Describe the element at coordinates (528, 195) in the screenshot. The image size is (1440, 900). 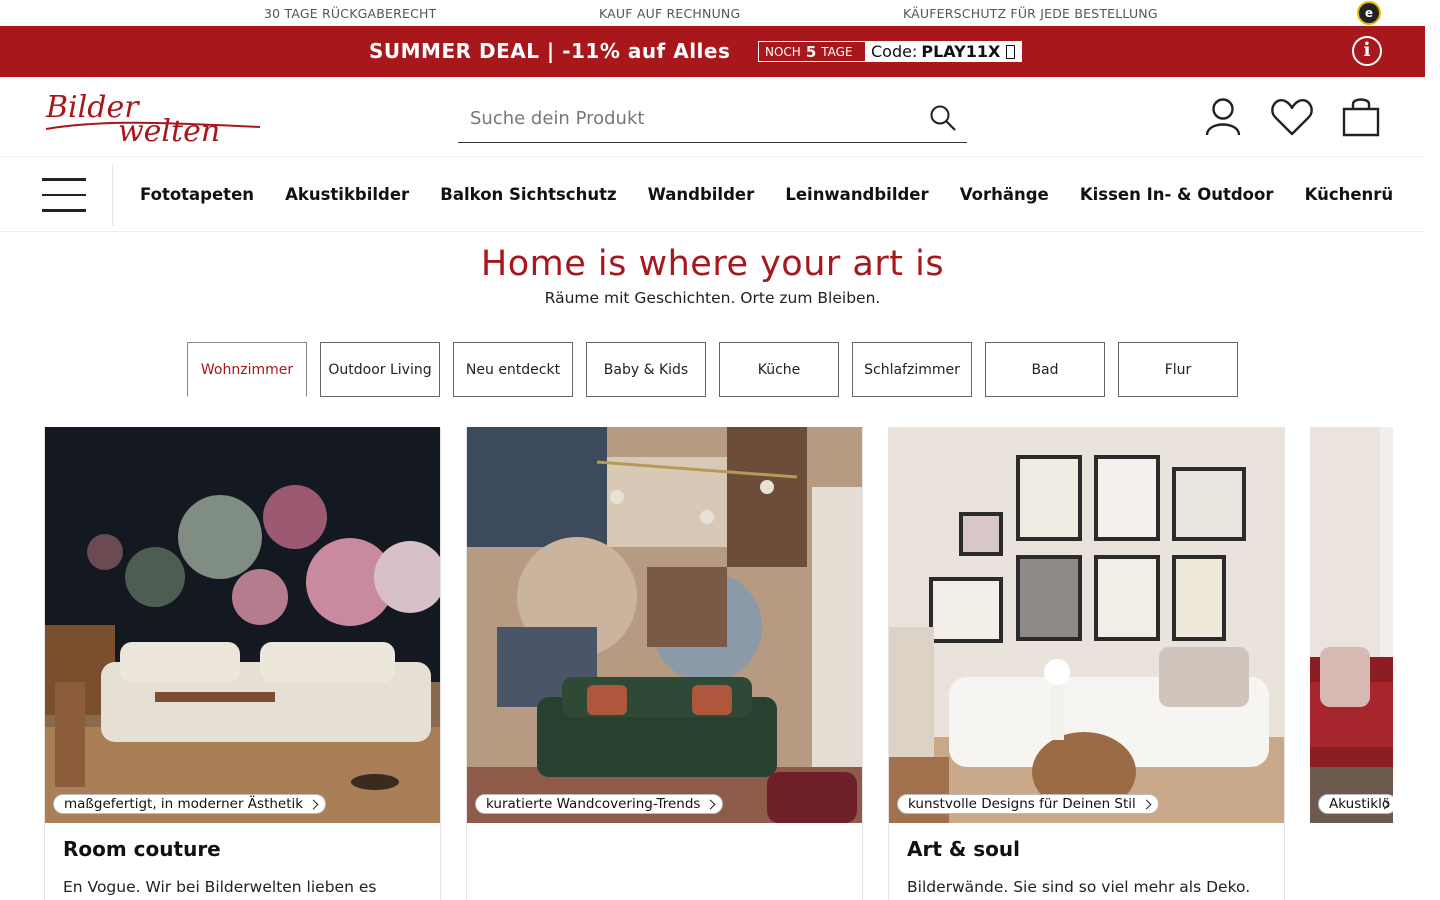
I see `nav-item-balkon-sichtschutz: Balkon Sichtschutz` at that location.